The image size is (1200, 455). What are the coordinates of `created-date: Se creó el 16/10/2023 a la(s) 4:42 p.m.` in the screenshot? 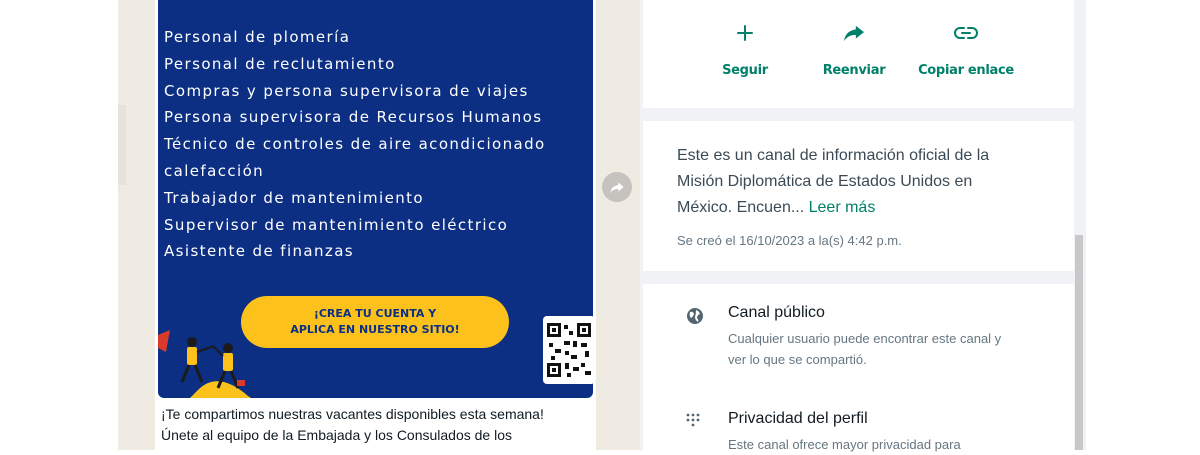 It's located at (789, 240).